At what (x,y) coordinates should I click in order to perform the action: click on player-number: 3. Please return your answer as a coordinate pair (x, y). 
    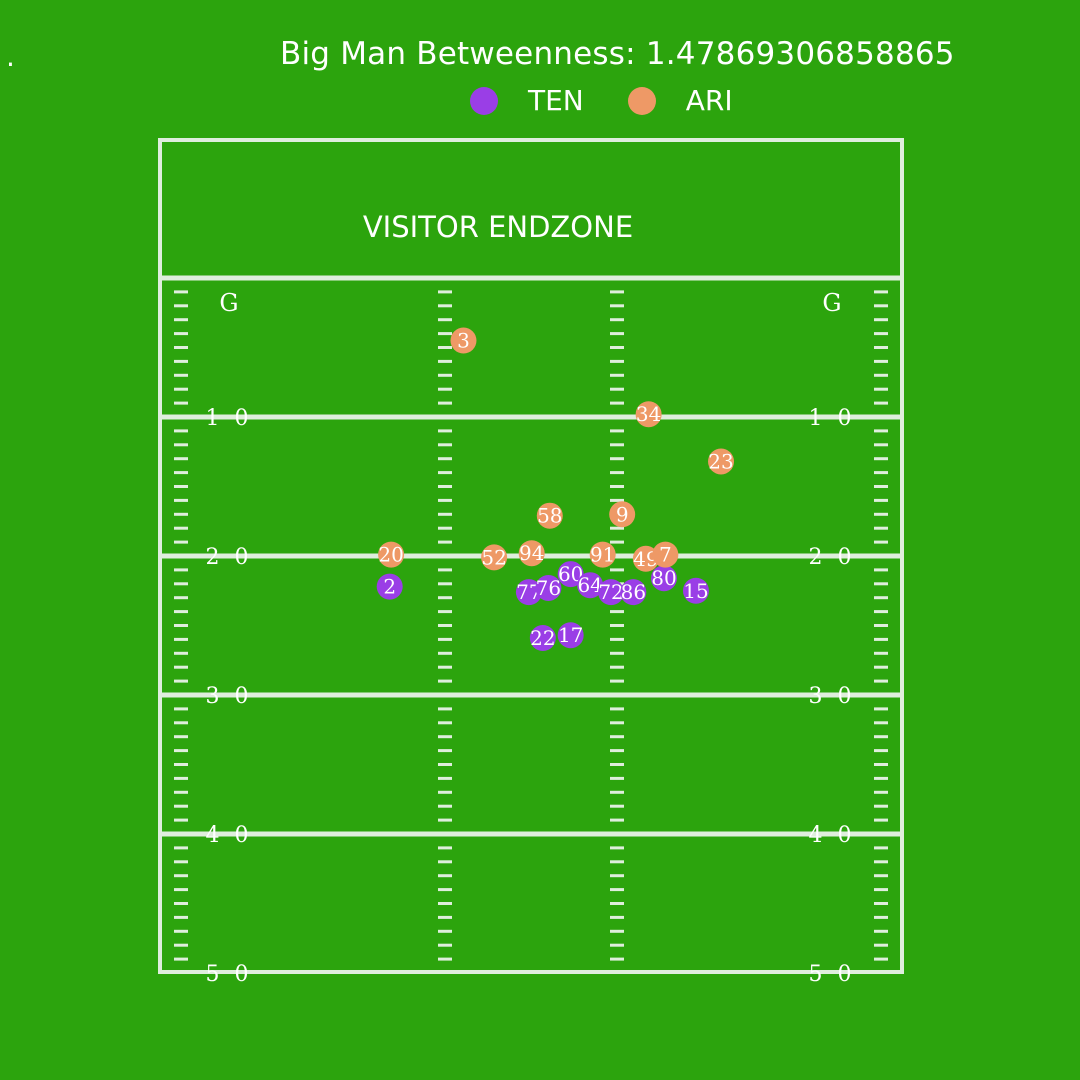
    Looking at the image, I should click on (463, 341).